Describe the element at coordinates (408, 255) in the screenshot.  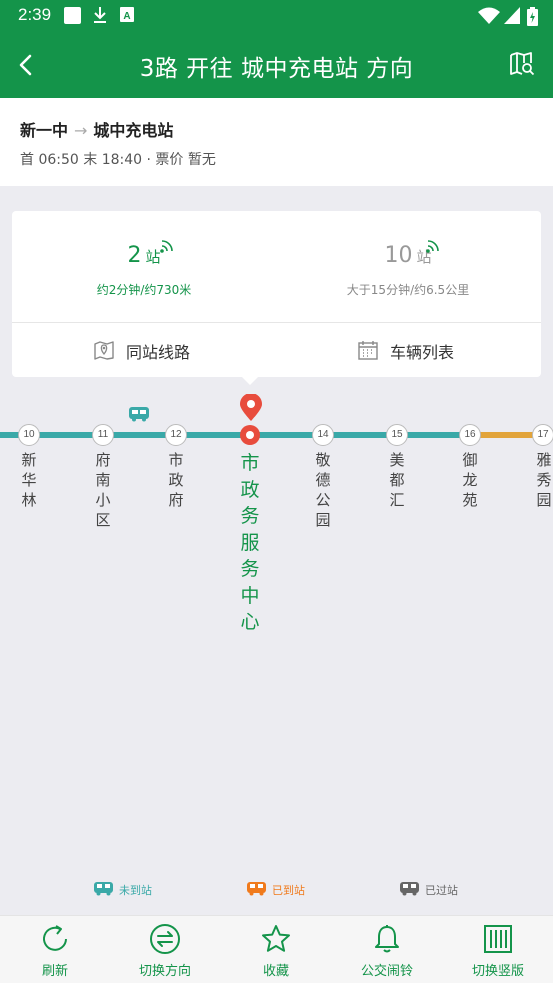
I see `next-bus-stops: 10 站` at that location.